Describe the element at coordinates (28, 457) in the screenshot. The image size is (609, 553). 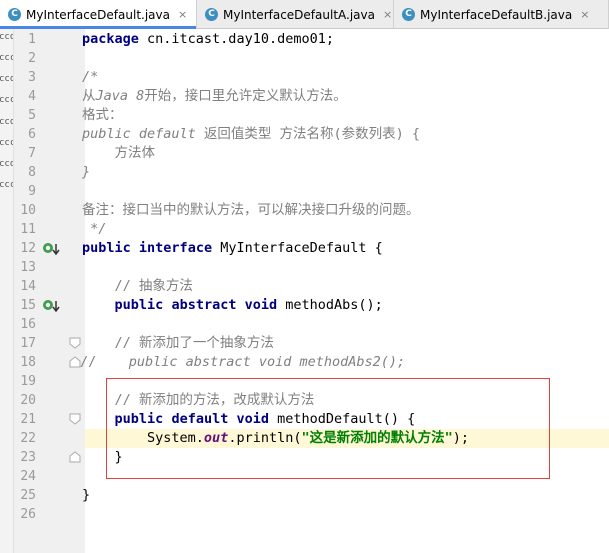
I see `line-number: 23` at that location.